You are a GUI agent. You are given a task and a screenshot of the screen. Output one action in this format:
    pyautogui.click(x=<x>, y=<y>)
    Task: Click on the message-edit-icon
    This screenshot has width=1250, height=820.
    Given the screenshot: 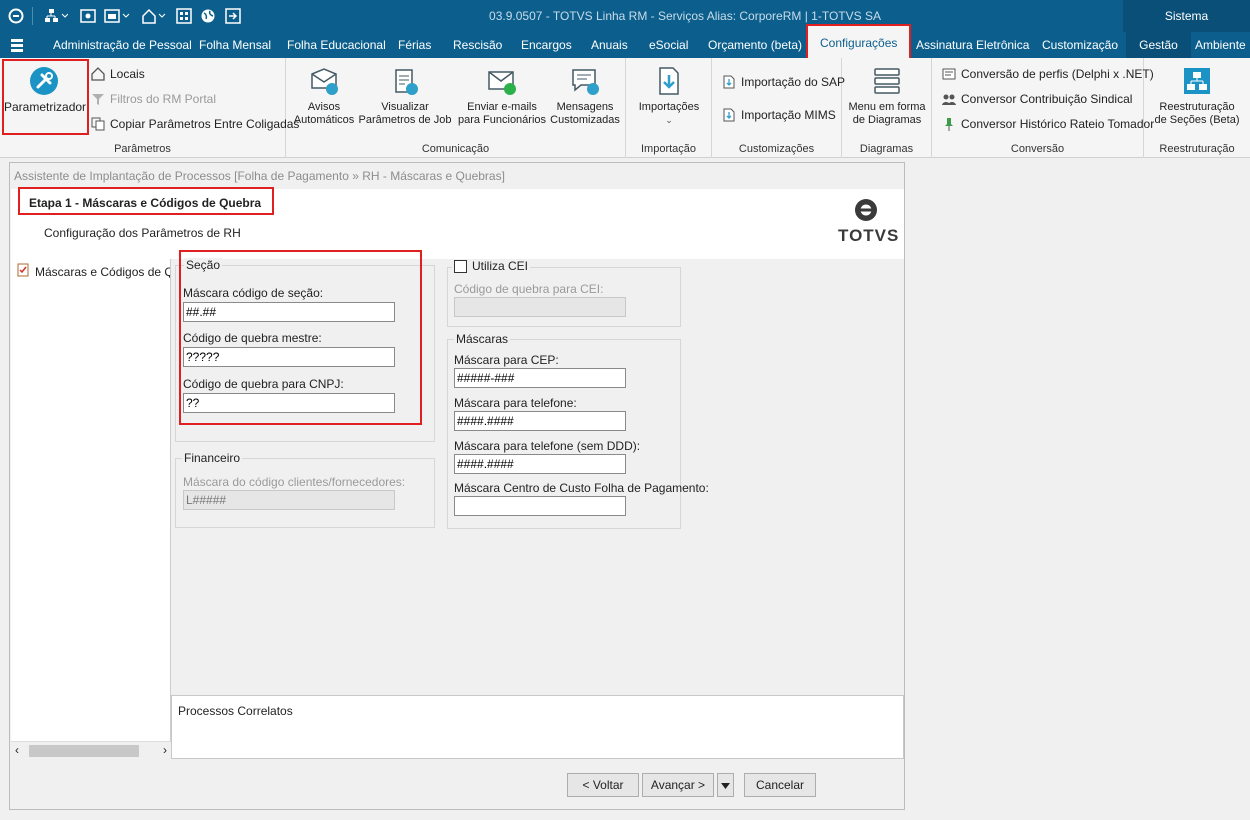 What is the action you would take?
    pyautogui.click(x=585, y=81)
    